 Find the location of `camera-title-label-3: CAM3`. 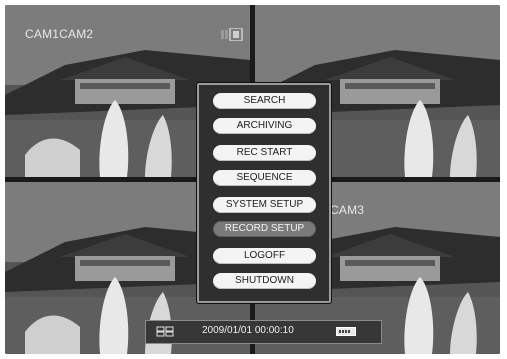

camera-title-label-3: CAM3 is located at coordinates (347, 210).